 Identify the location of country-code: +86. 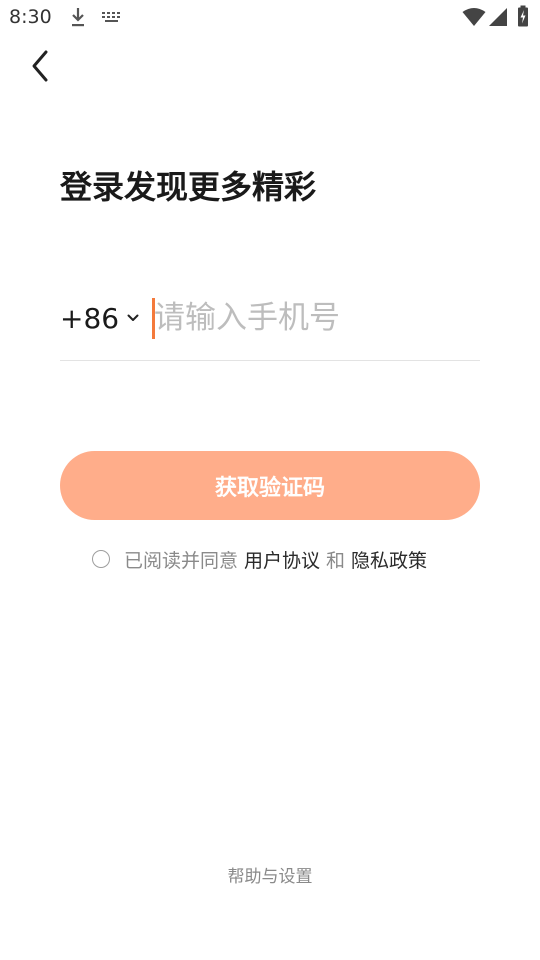
(90, 318).